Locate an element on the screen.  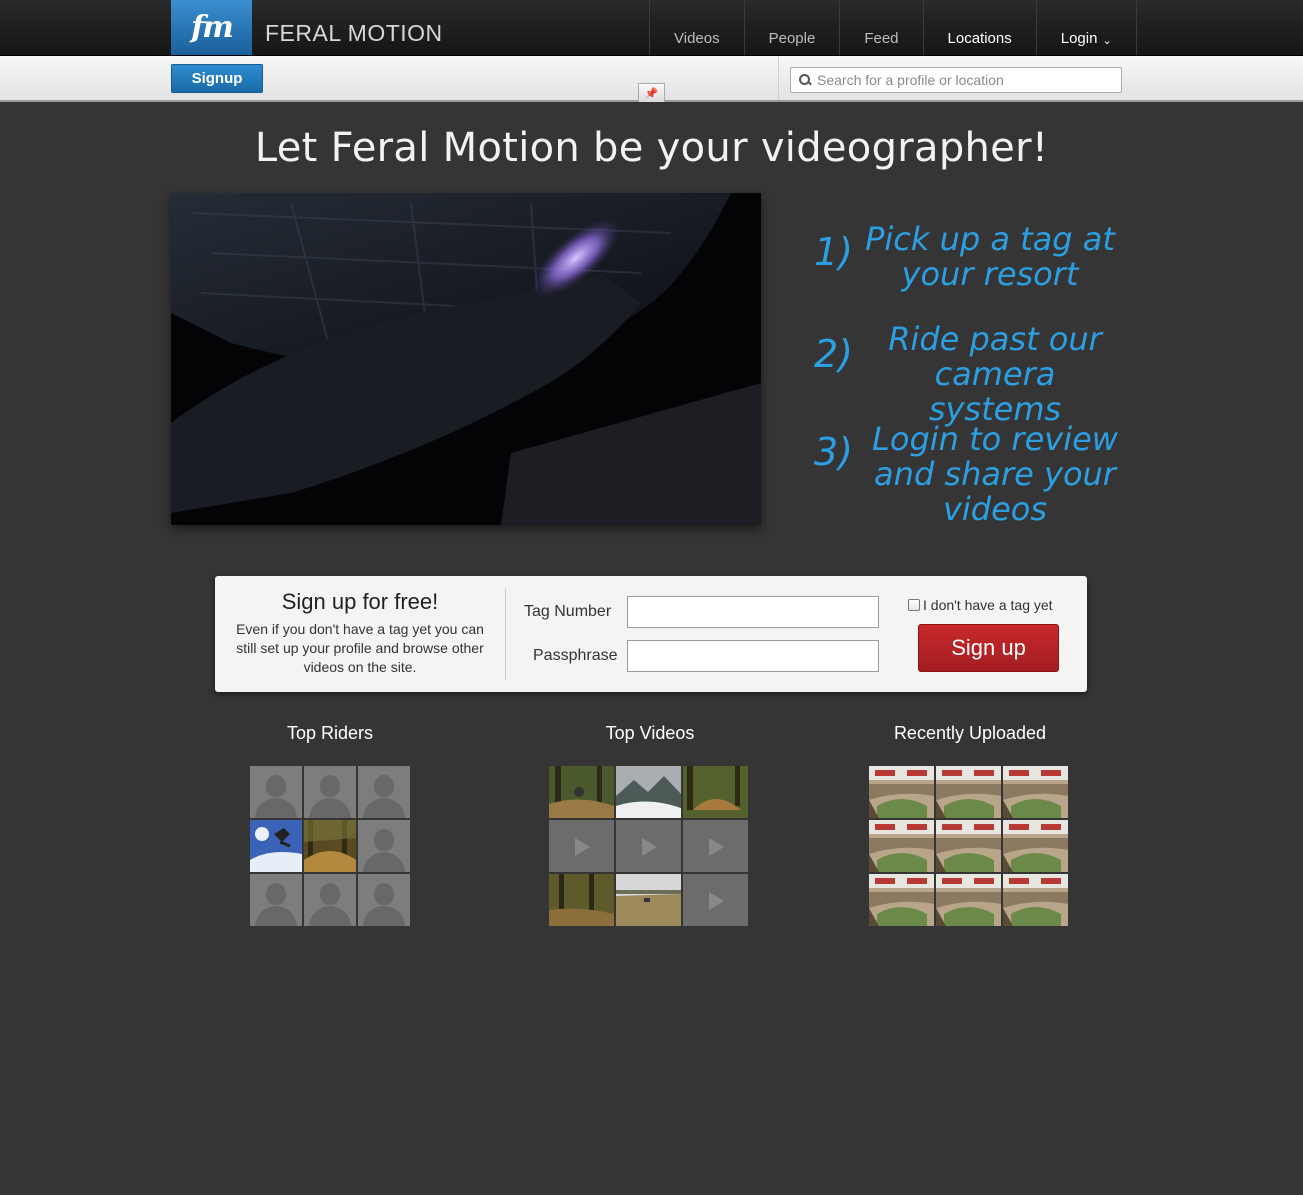
video-still-image is located at coordinates (466, 359).